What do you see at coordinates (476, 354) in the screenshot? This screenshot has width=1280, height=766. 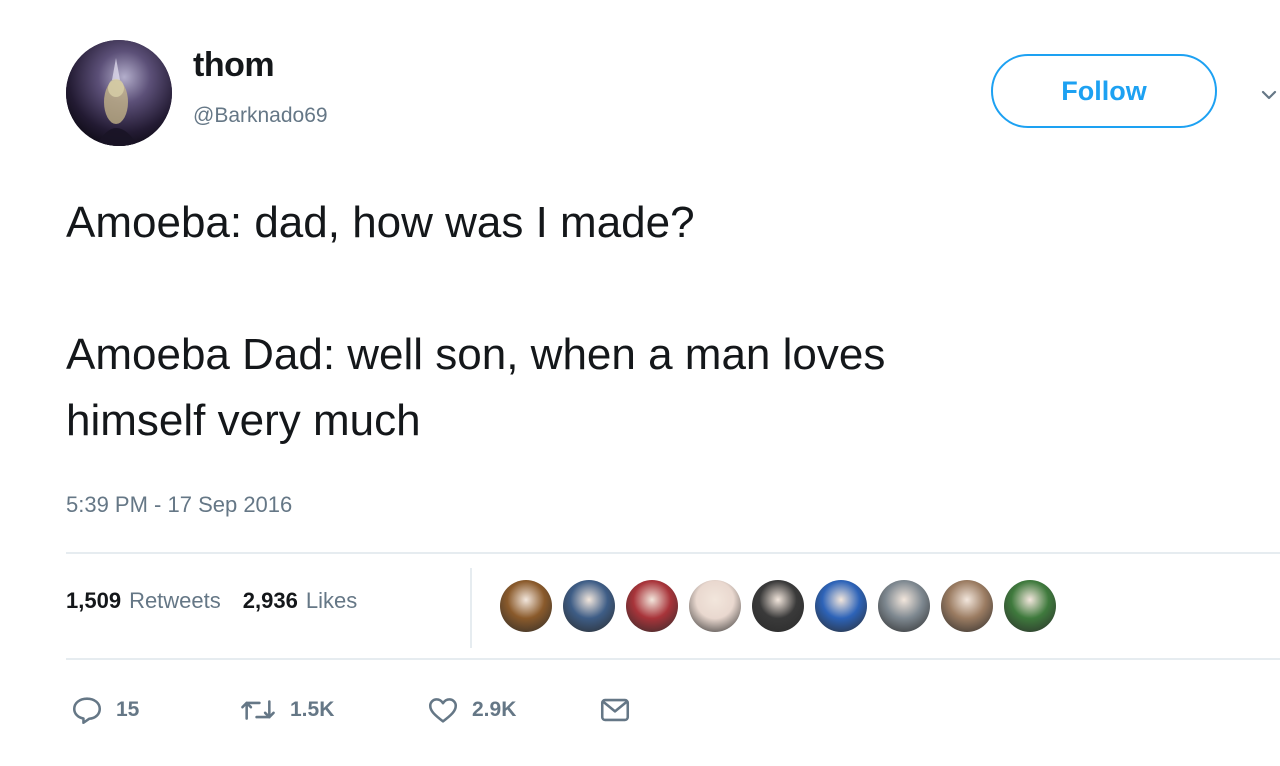 I see `tweet-line: Amoeba Dad: well son, when a man loves` at bounding box center [476, 354].